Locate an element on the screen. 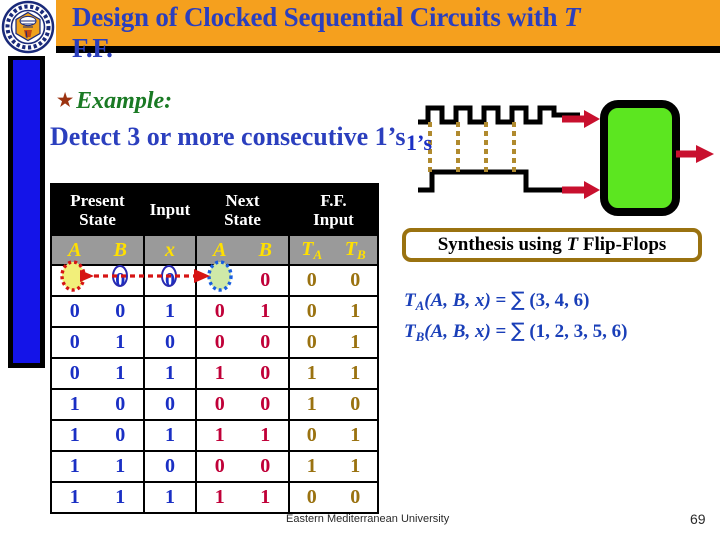 Image resolution: width=720 pixels, height=540 pixels. timing-diagram is located at coordinates (566, 158).